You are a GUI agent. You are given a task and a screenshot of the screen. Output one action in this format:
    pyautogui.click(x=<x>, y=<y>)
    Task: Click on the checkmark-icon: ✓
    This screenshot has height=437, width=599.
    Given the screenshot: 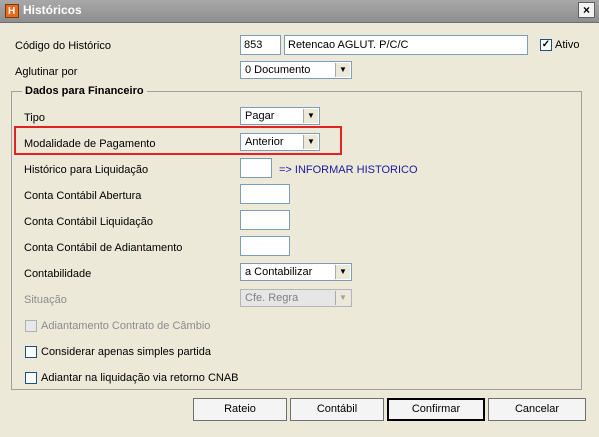 What is the action you would take?
    pyautogui.click(x=546, y=44)
    